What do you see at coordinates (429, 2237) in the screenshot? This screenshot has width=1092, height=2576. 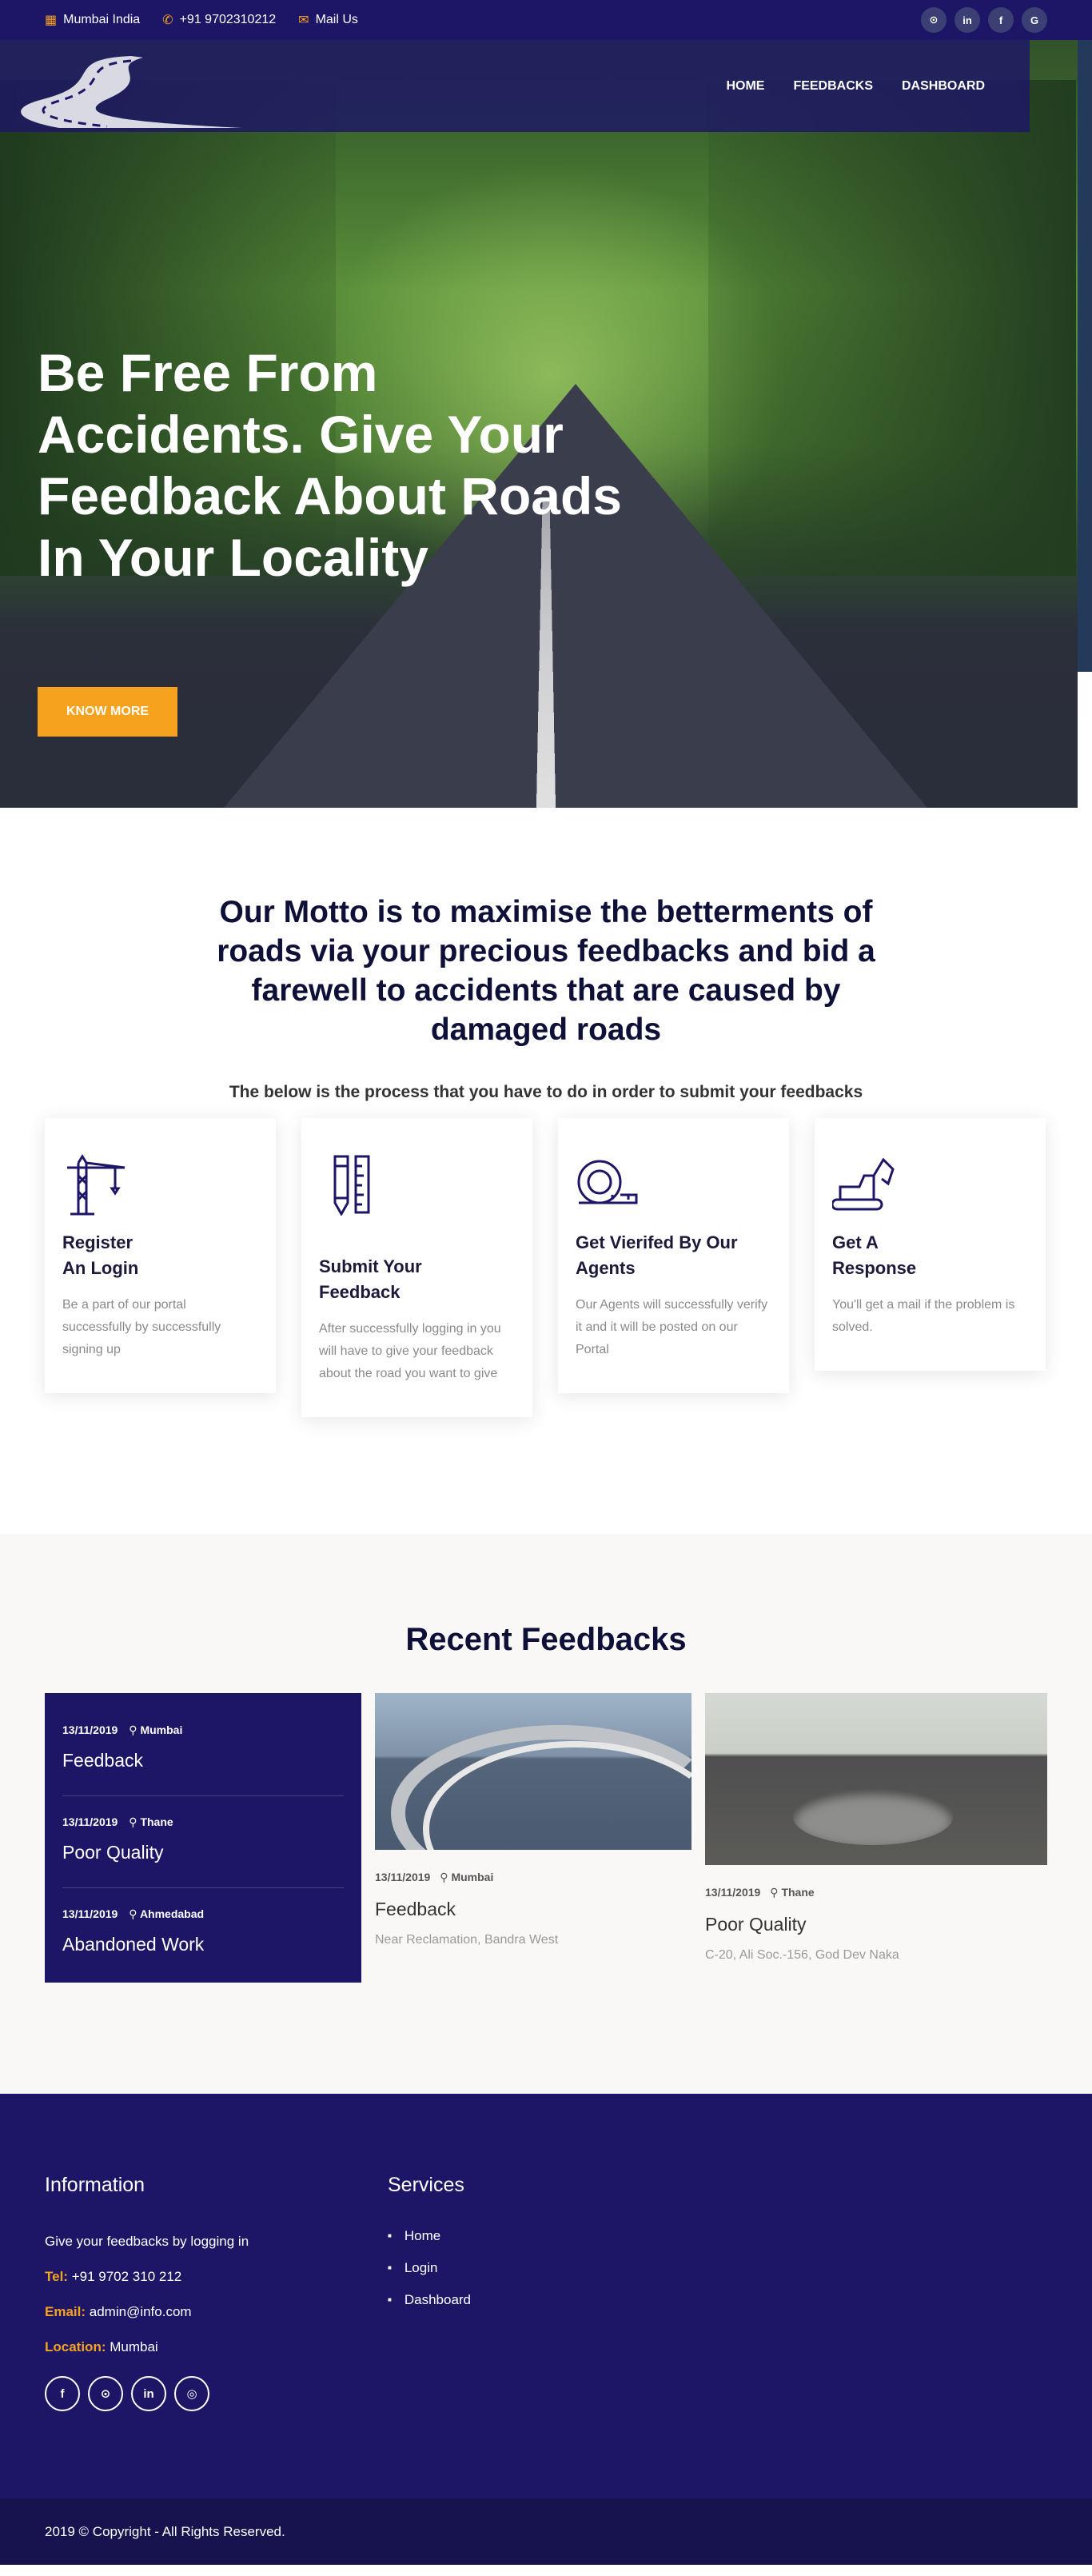 I see `footer-link-home: Home` at bounding box center [429, 2237].